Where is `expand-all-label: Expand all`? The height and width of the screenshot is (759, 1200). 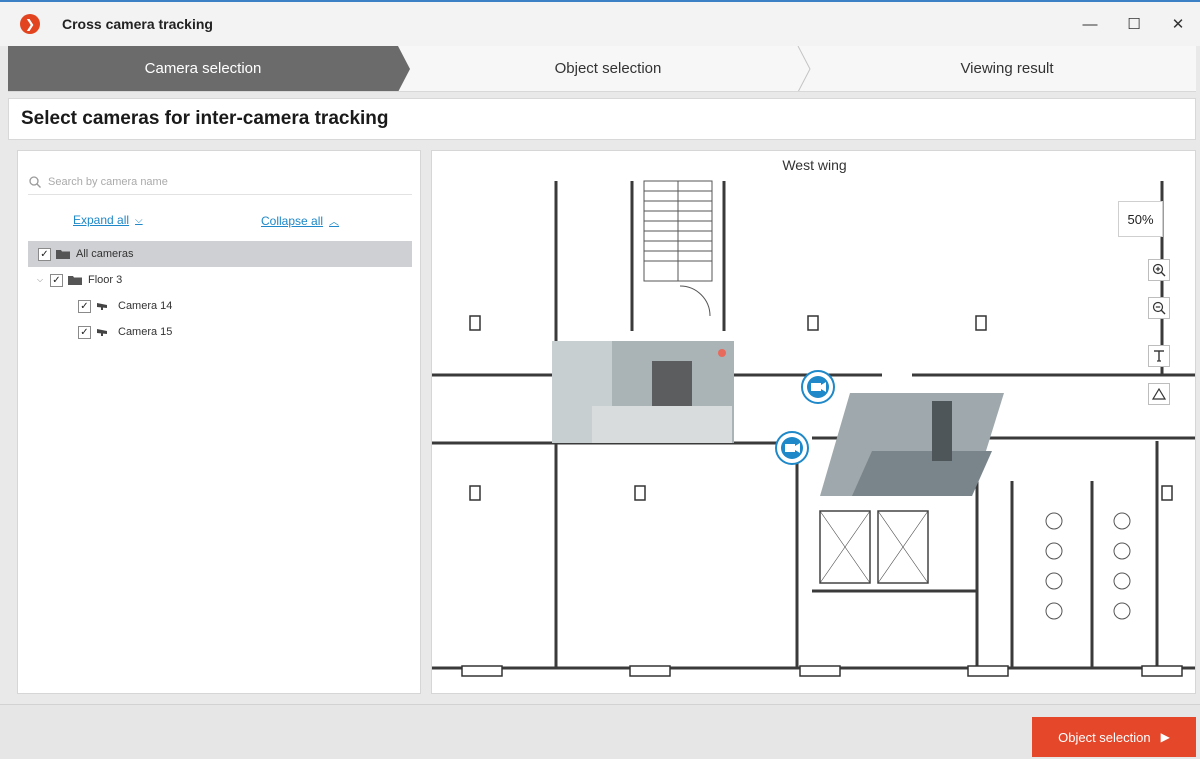
expand-all-label: Expand all is located at coordinates (101, 220).